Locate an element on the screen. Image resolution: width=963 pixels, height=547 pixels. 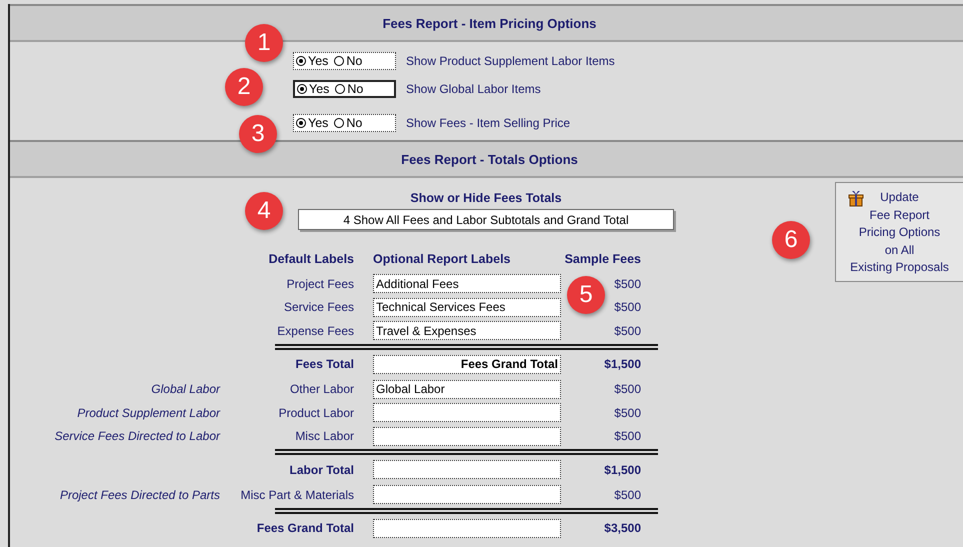
callout-badge: 1 is located at coordinates (264, 43).